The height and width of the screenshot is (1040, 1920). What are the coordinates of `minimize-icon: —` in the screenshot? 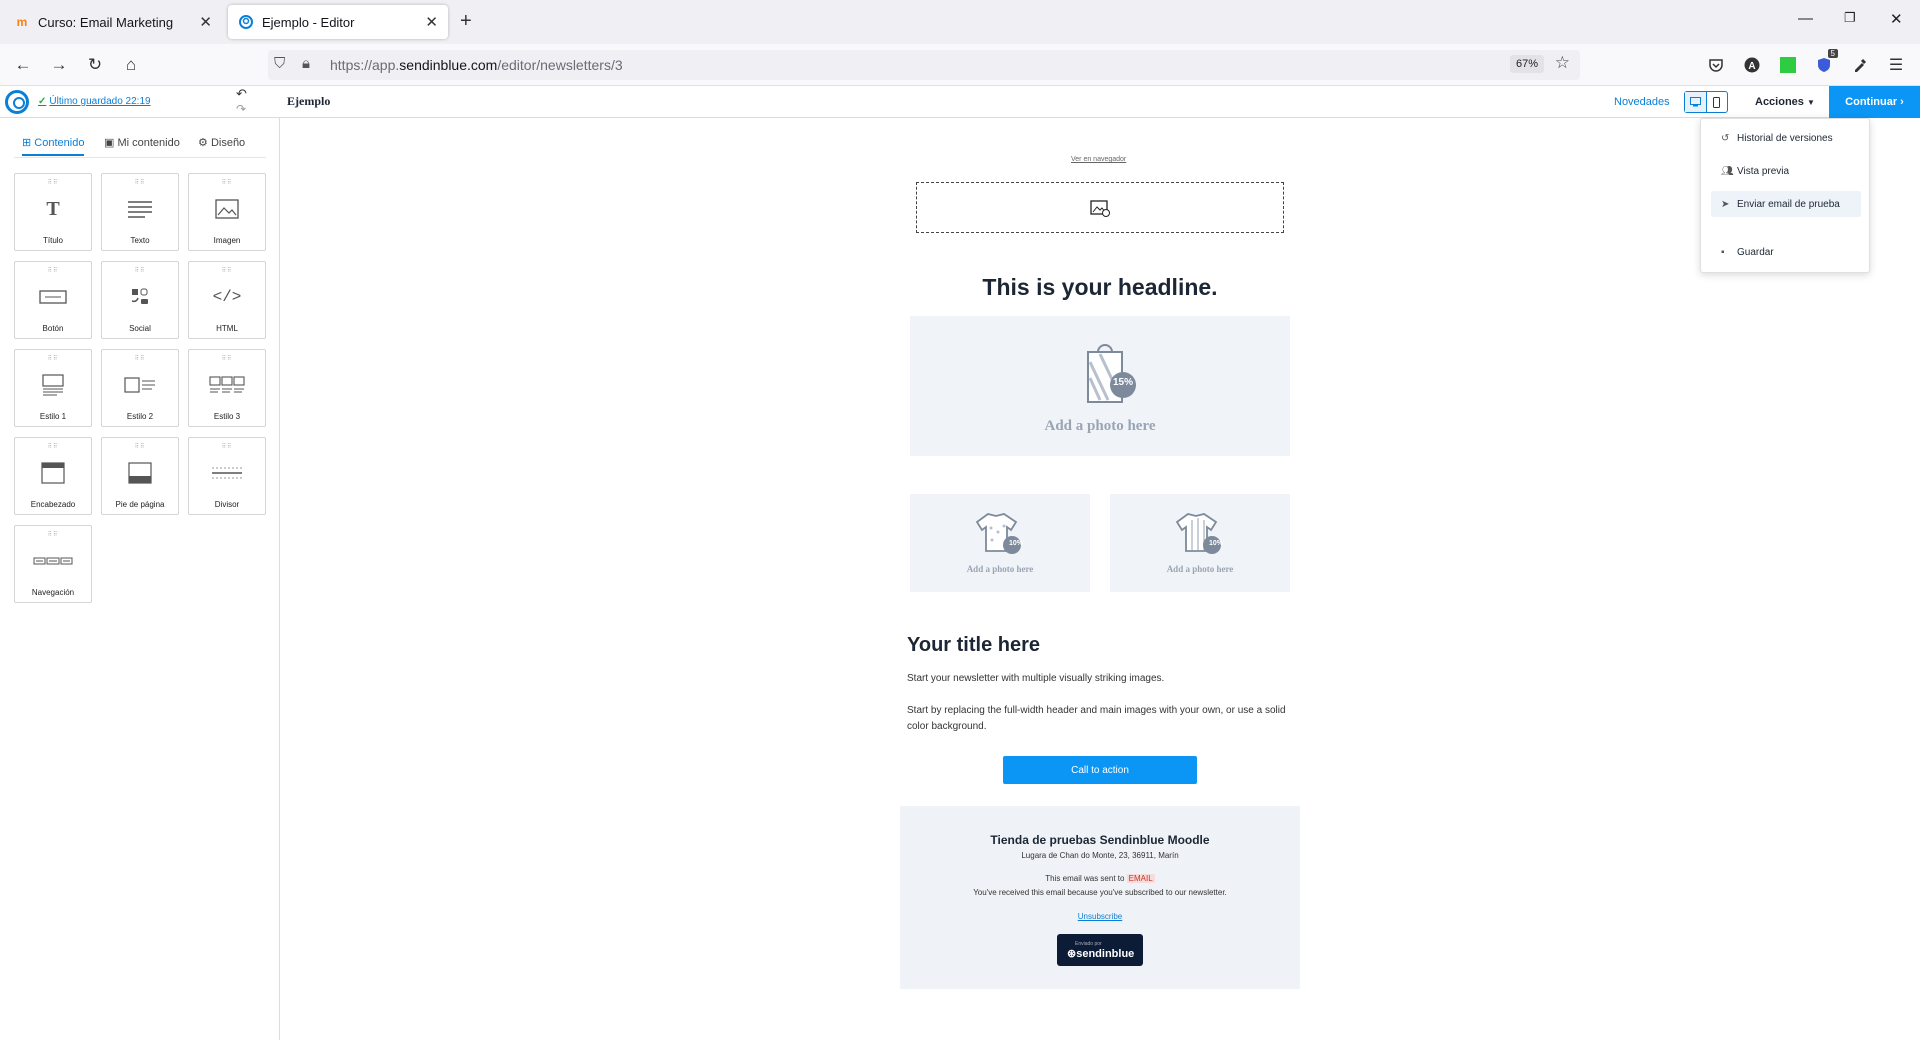 It's located at (1805, 18).